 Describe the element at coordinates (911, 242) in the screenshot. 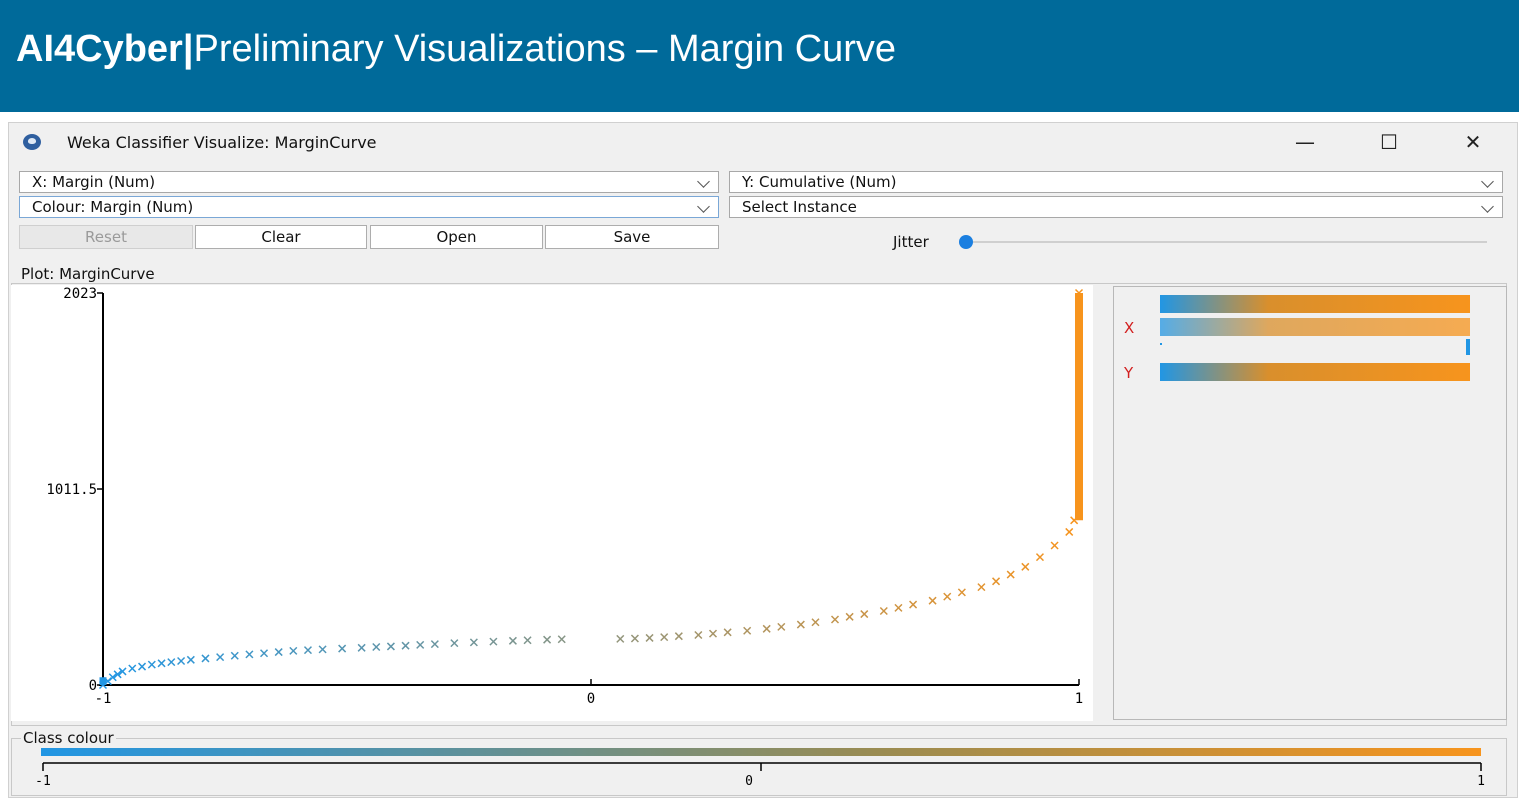

I see `jitter-label: Jitter` at that location.